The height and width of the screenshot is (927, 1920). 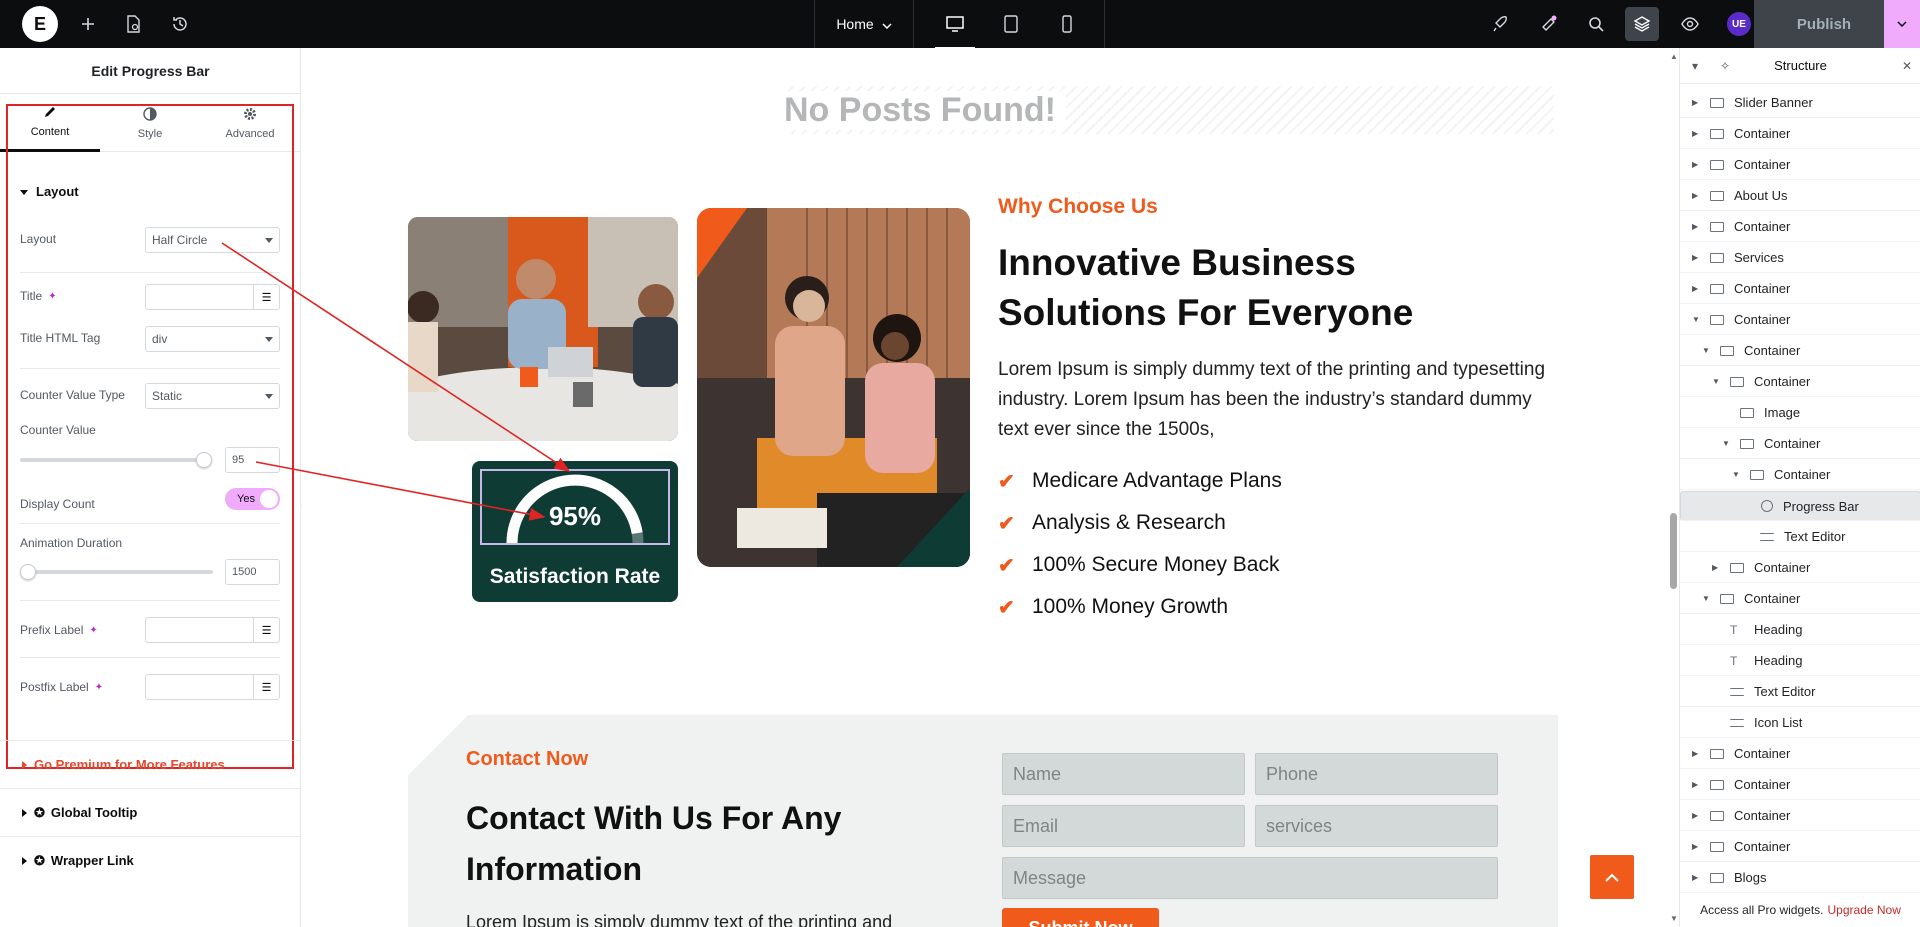 What do you see at coordinates (150, 860) in the screenshot?
I see `wrapper-link-accordion: ✪ Wrapper Link` at bounding box center [150, 860].